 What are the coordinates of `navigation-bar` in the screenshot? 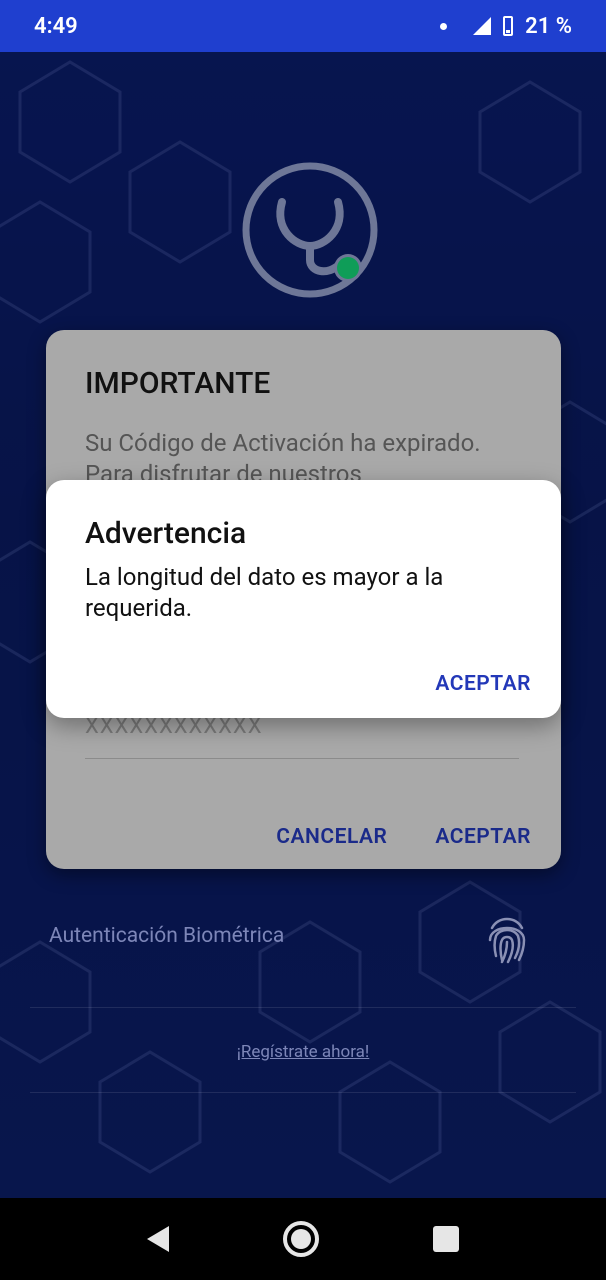 It's located at (303, 1239).